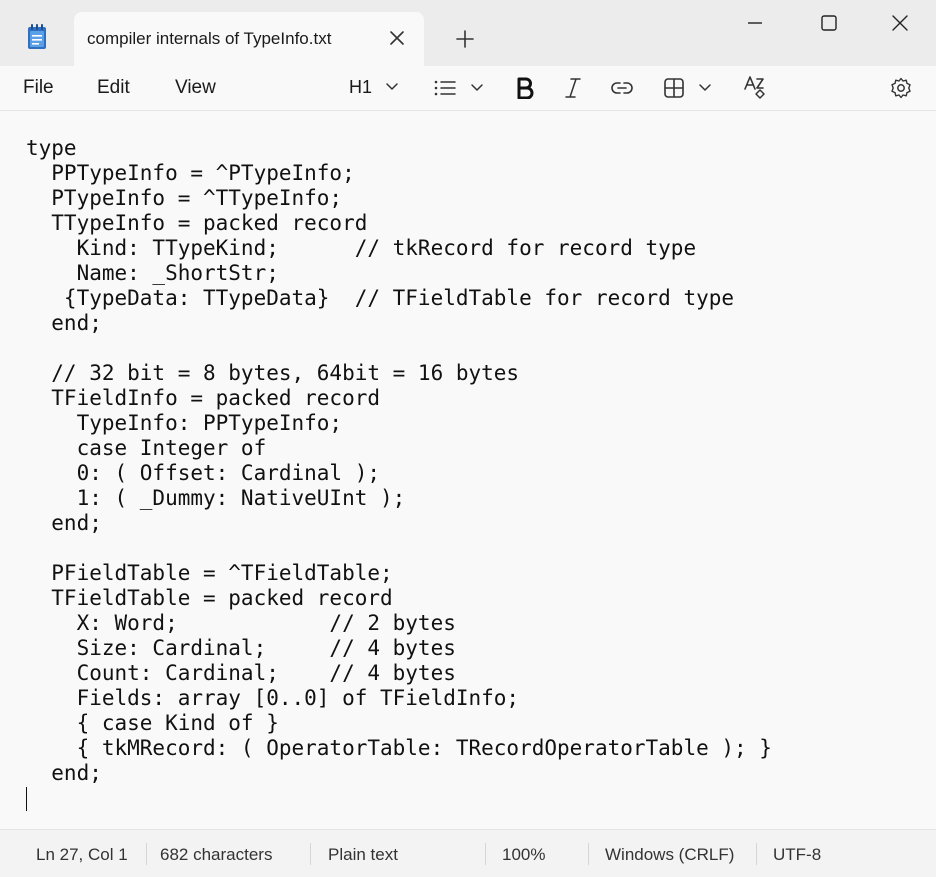 This screenshot has width=936, height=877. What do you see at coordinates (797, 855) in the screenshot?
I see `status-encoding: UTF-8` at bounding box center [797, 855].